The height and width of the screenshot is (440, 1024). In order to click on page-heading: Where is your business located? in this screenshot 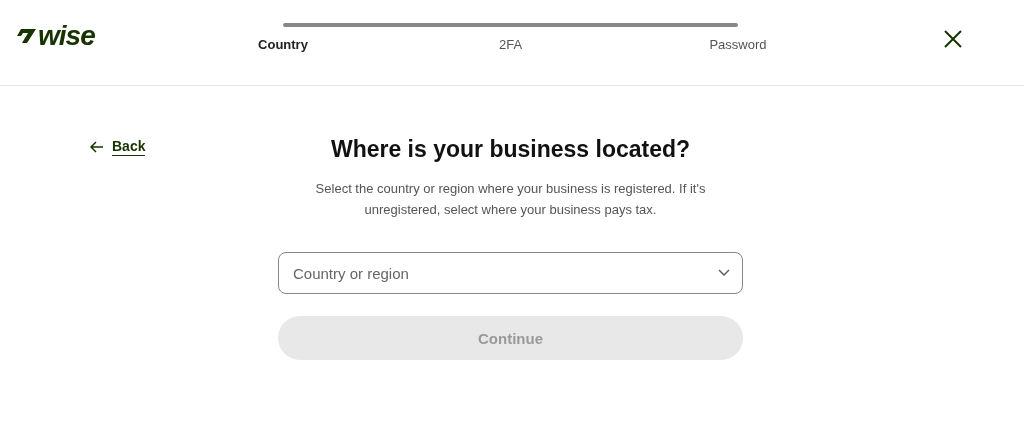, I will do `click(510, 149)`.